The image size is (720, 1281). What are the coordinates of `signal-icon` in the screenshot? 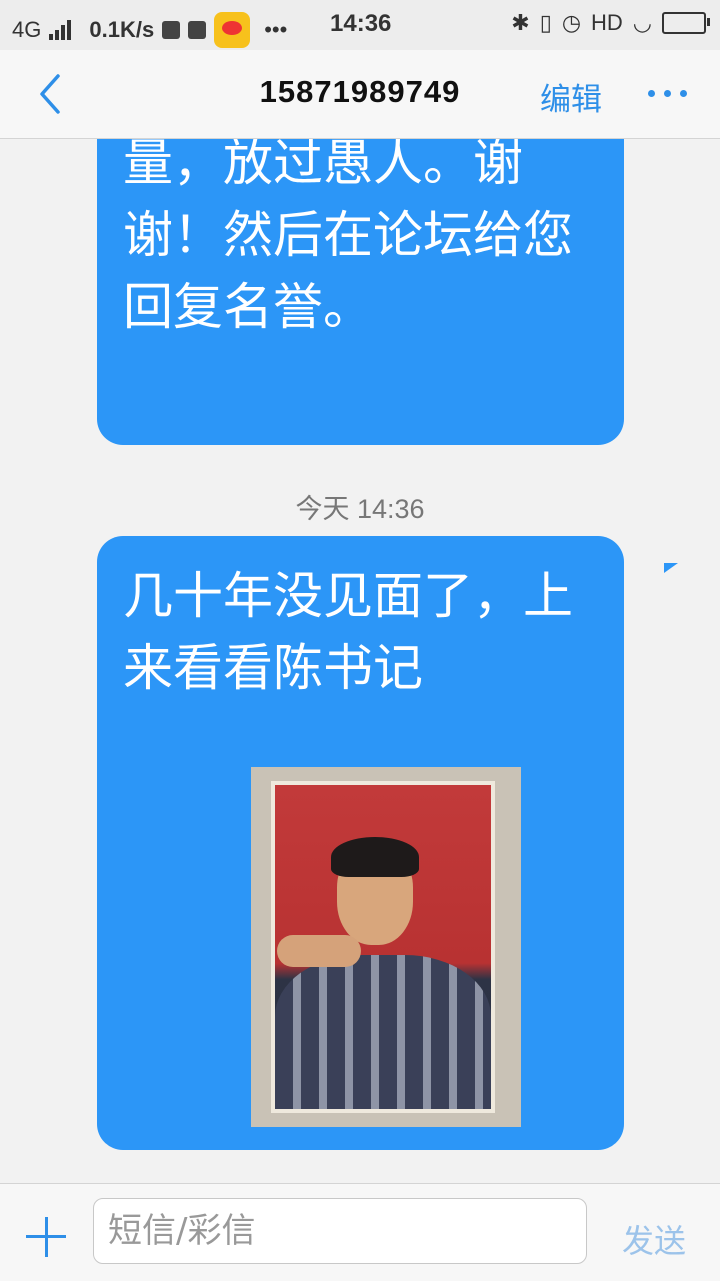 It's located at (60, 30).